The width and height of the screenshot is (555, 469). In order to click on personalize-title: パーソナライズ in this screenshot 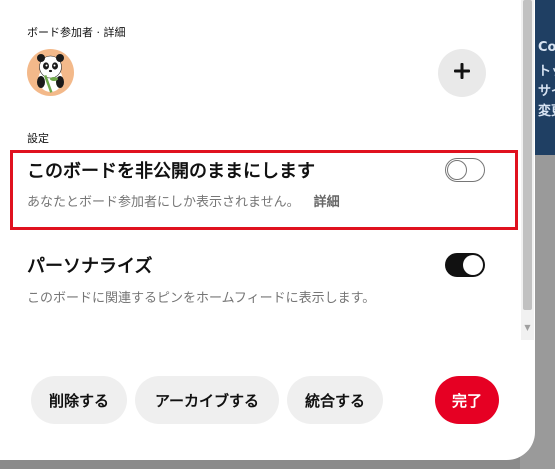, I will do `click(90, 266)`.